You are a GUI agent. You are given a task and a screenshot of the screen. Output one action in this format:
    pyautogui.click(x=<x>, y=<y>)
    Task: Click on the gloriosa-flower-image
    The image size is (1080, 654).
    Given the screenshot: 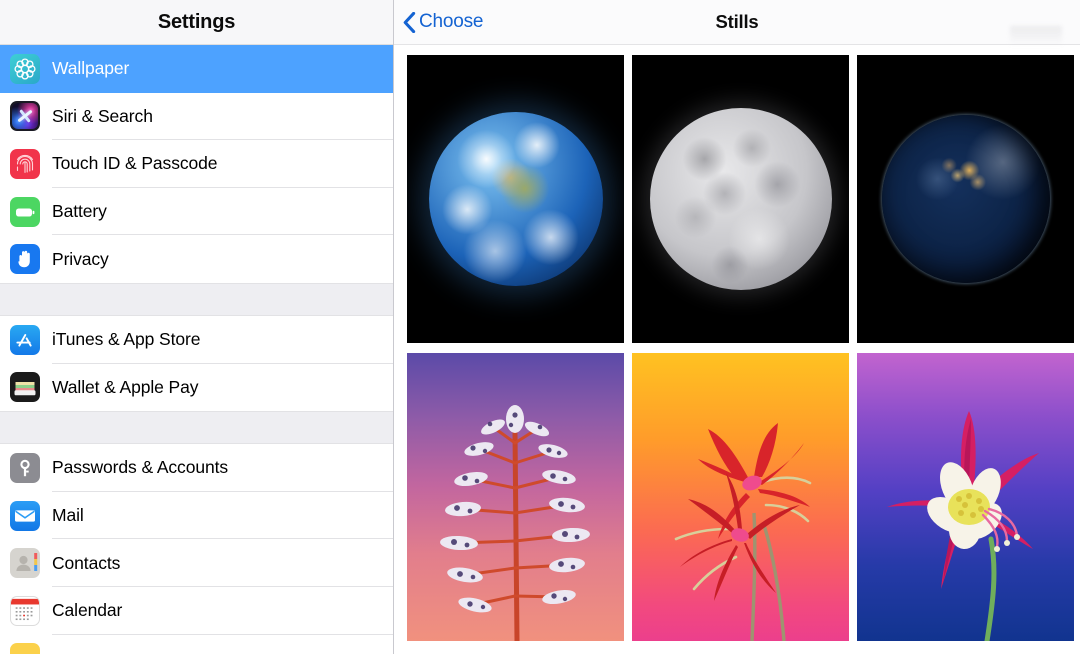 What is the action you would take?
    pyautogui.click(x=743, y=532)
    